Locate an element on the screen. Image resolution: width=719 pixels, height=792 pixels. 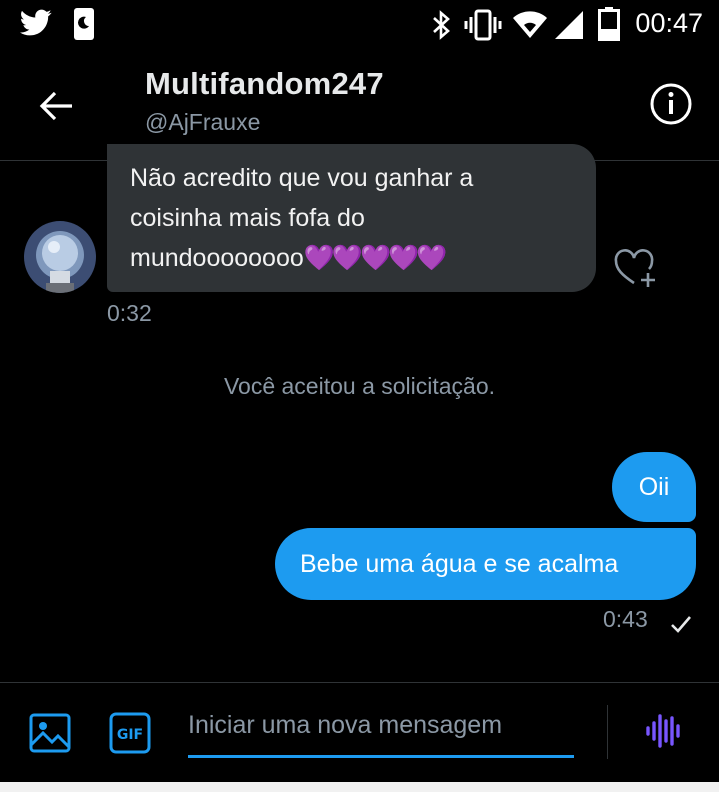
status-time: 00:47 is located at coordinates (669, 23).